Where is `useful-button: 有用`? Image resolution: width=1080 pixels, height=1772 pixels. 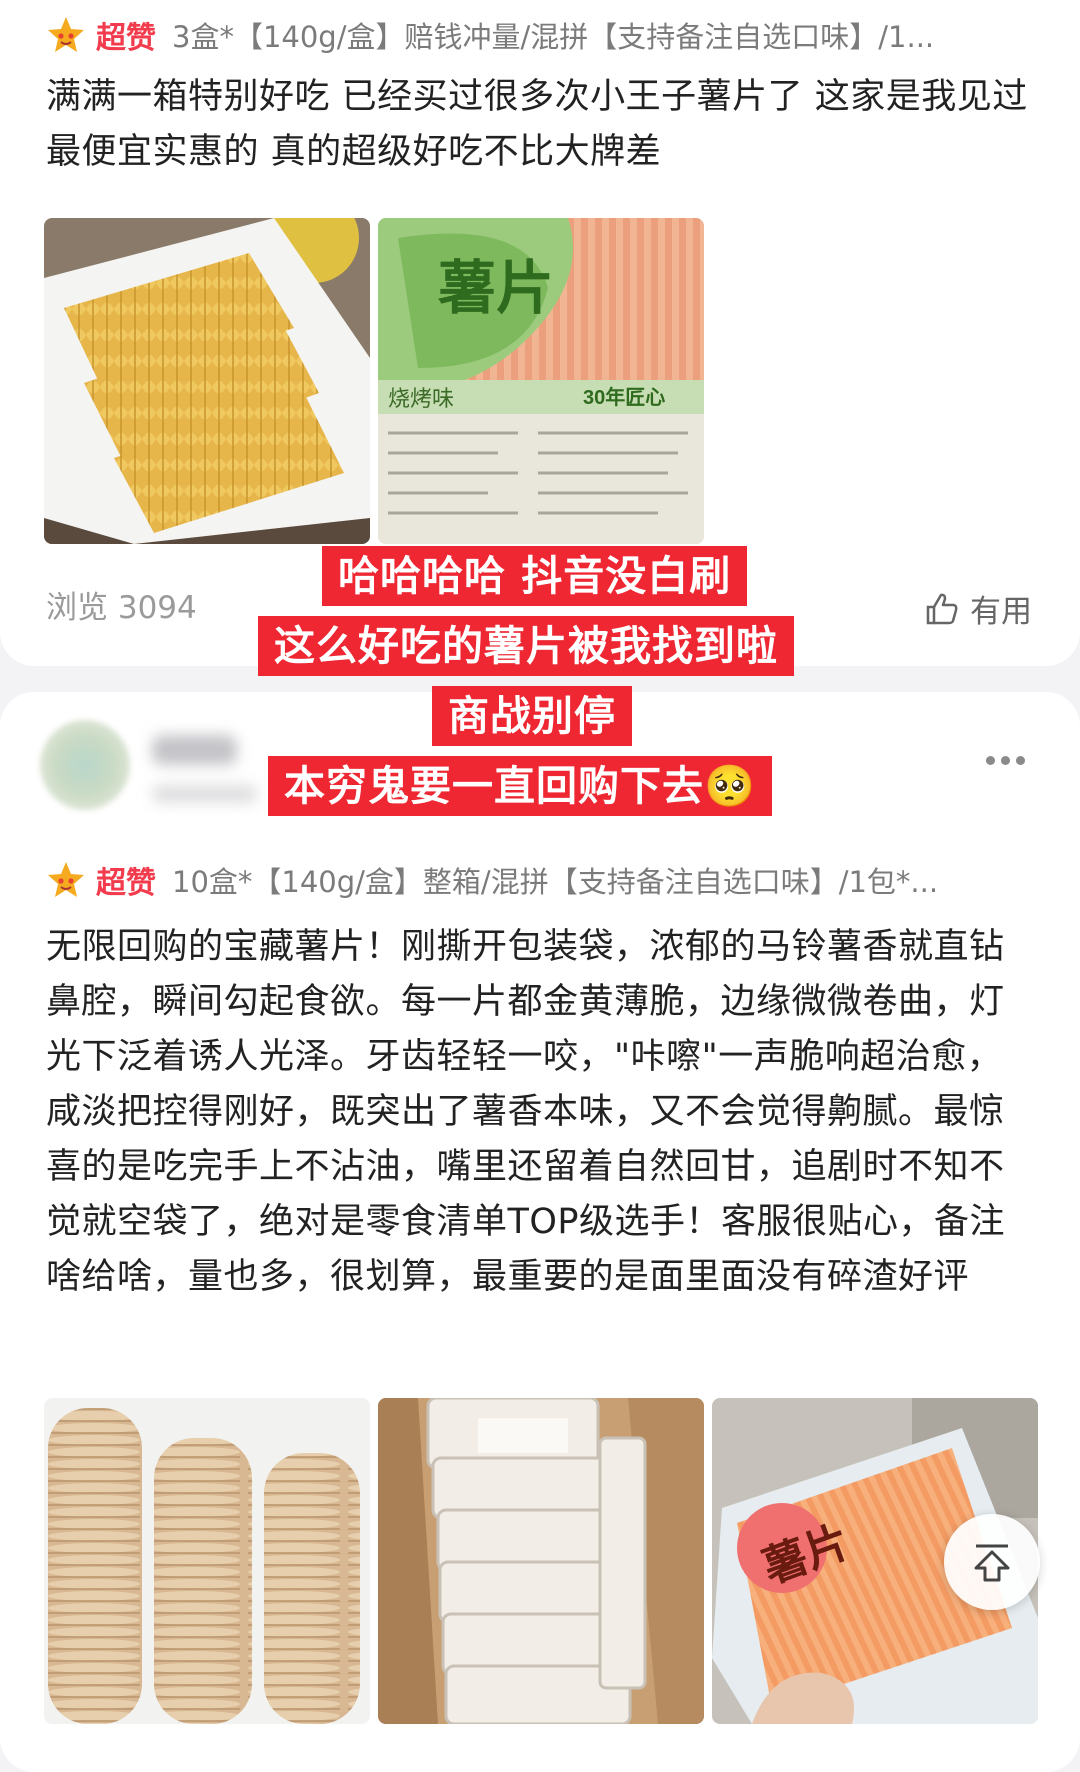 useful-button: 有用 is located at coordinates (978, 608).